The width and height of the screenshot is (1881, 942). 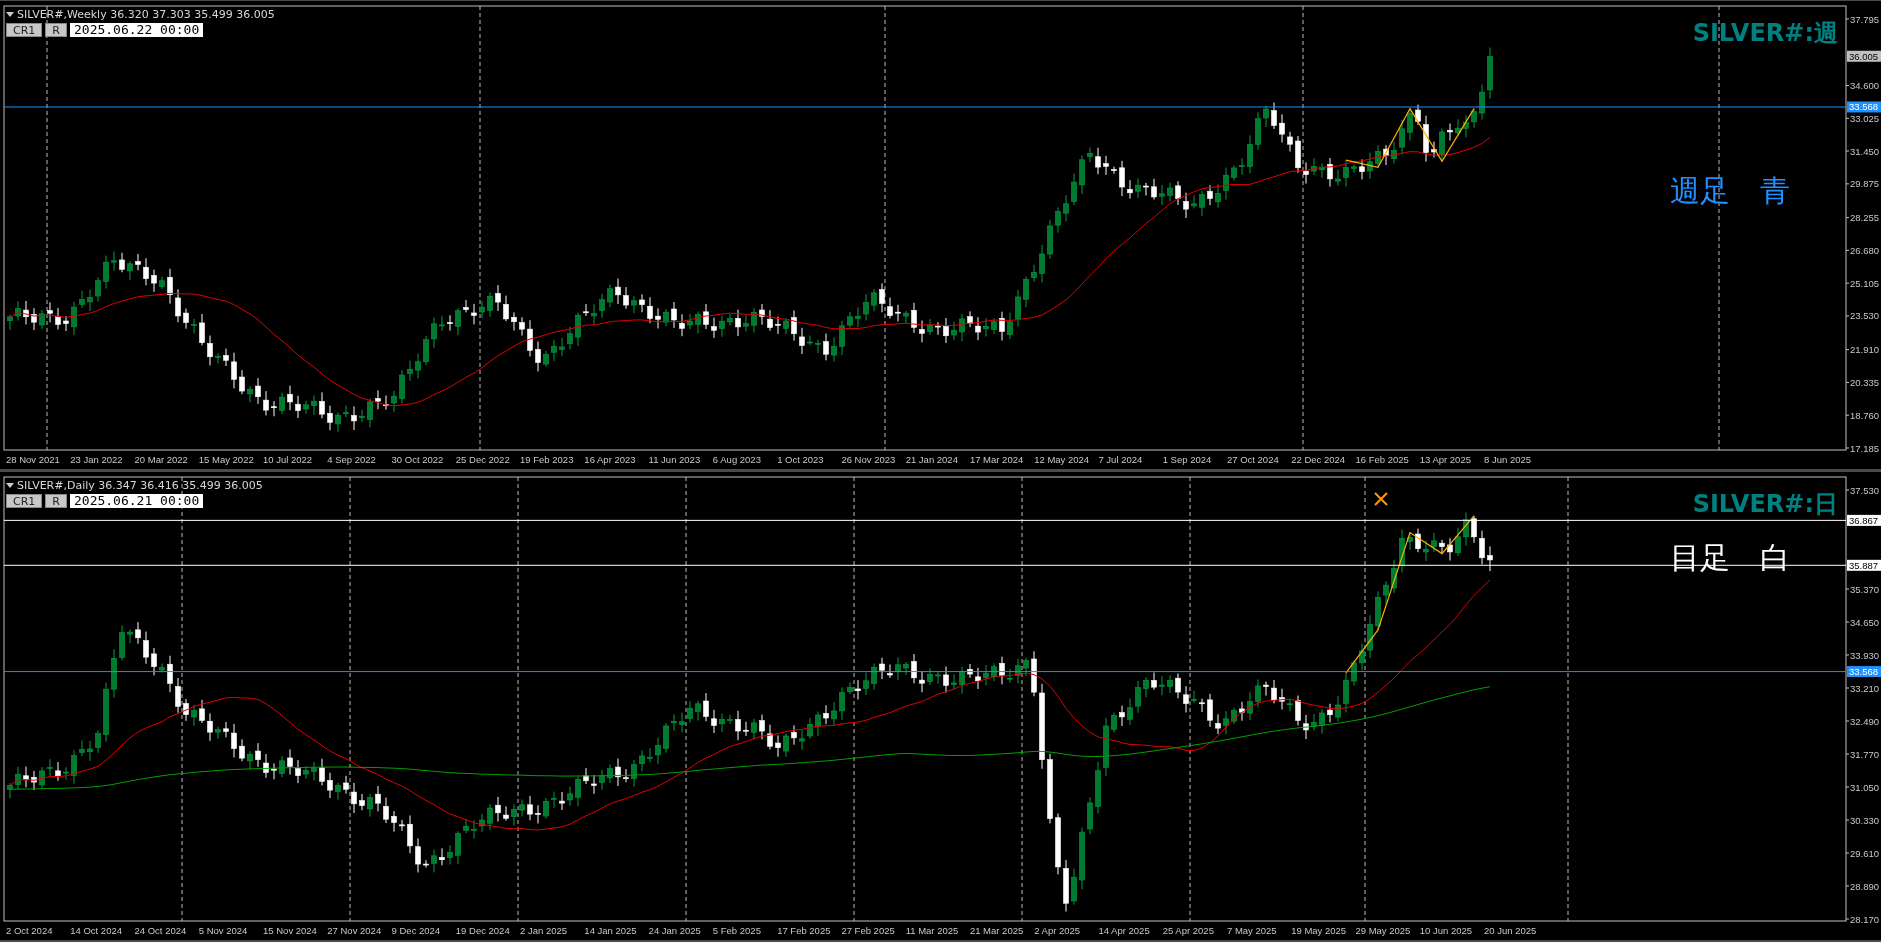 I want to click on chart-info-text: SILVER#,Weekly 36.320 37.303 35.499 36.005, so click(x=146, y=14).